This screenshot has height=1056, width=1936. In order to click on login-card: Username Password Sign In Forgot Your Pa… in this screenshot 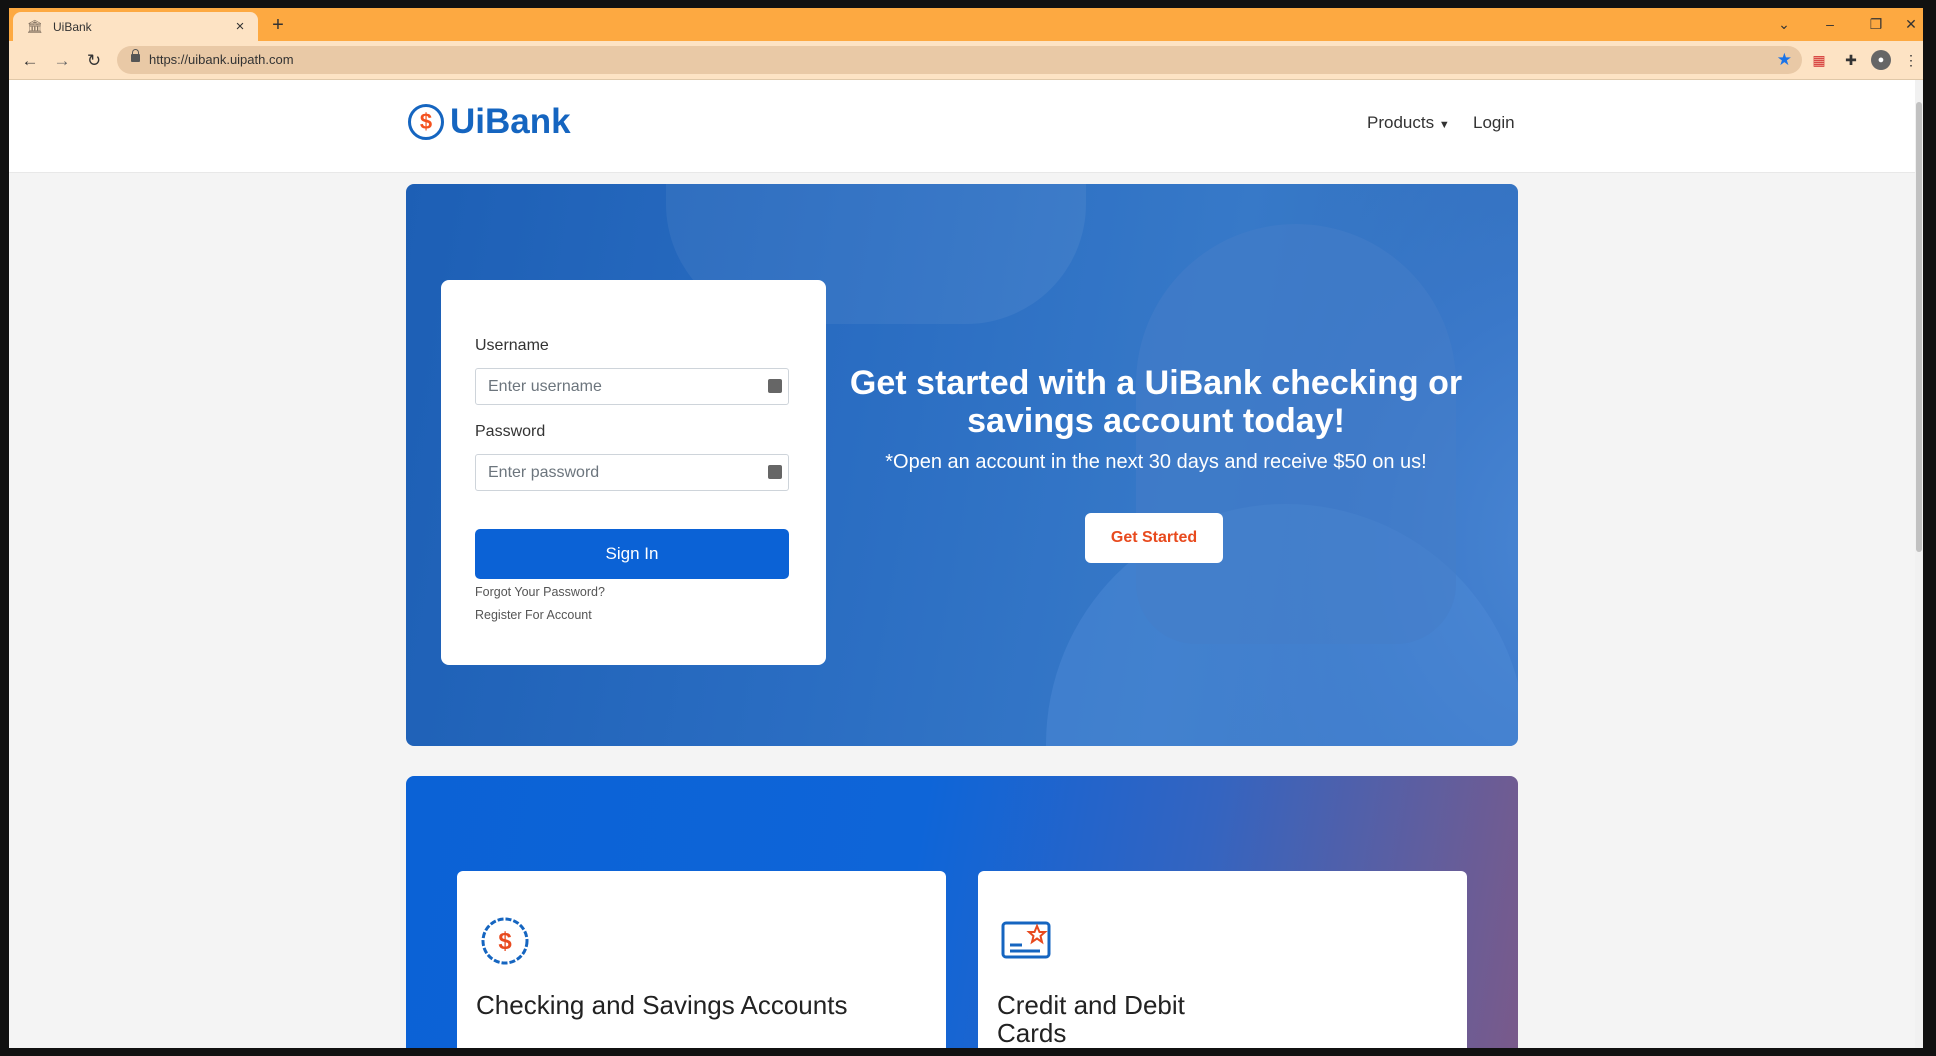, I will do `click(633, 472)`.